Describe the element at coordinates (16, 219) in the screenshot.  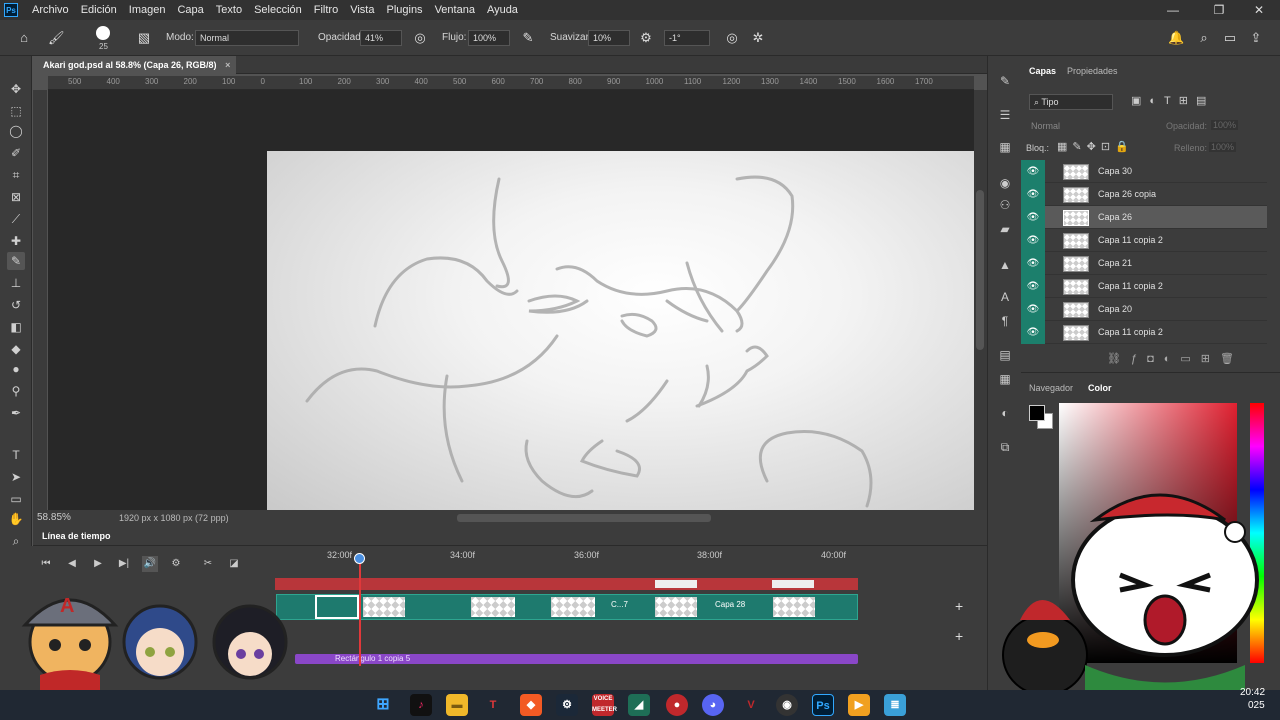
I see `eyedropper-tool-icon: ⟋` at that location.